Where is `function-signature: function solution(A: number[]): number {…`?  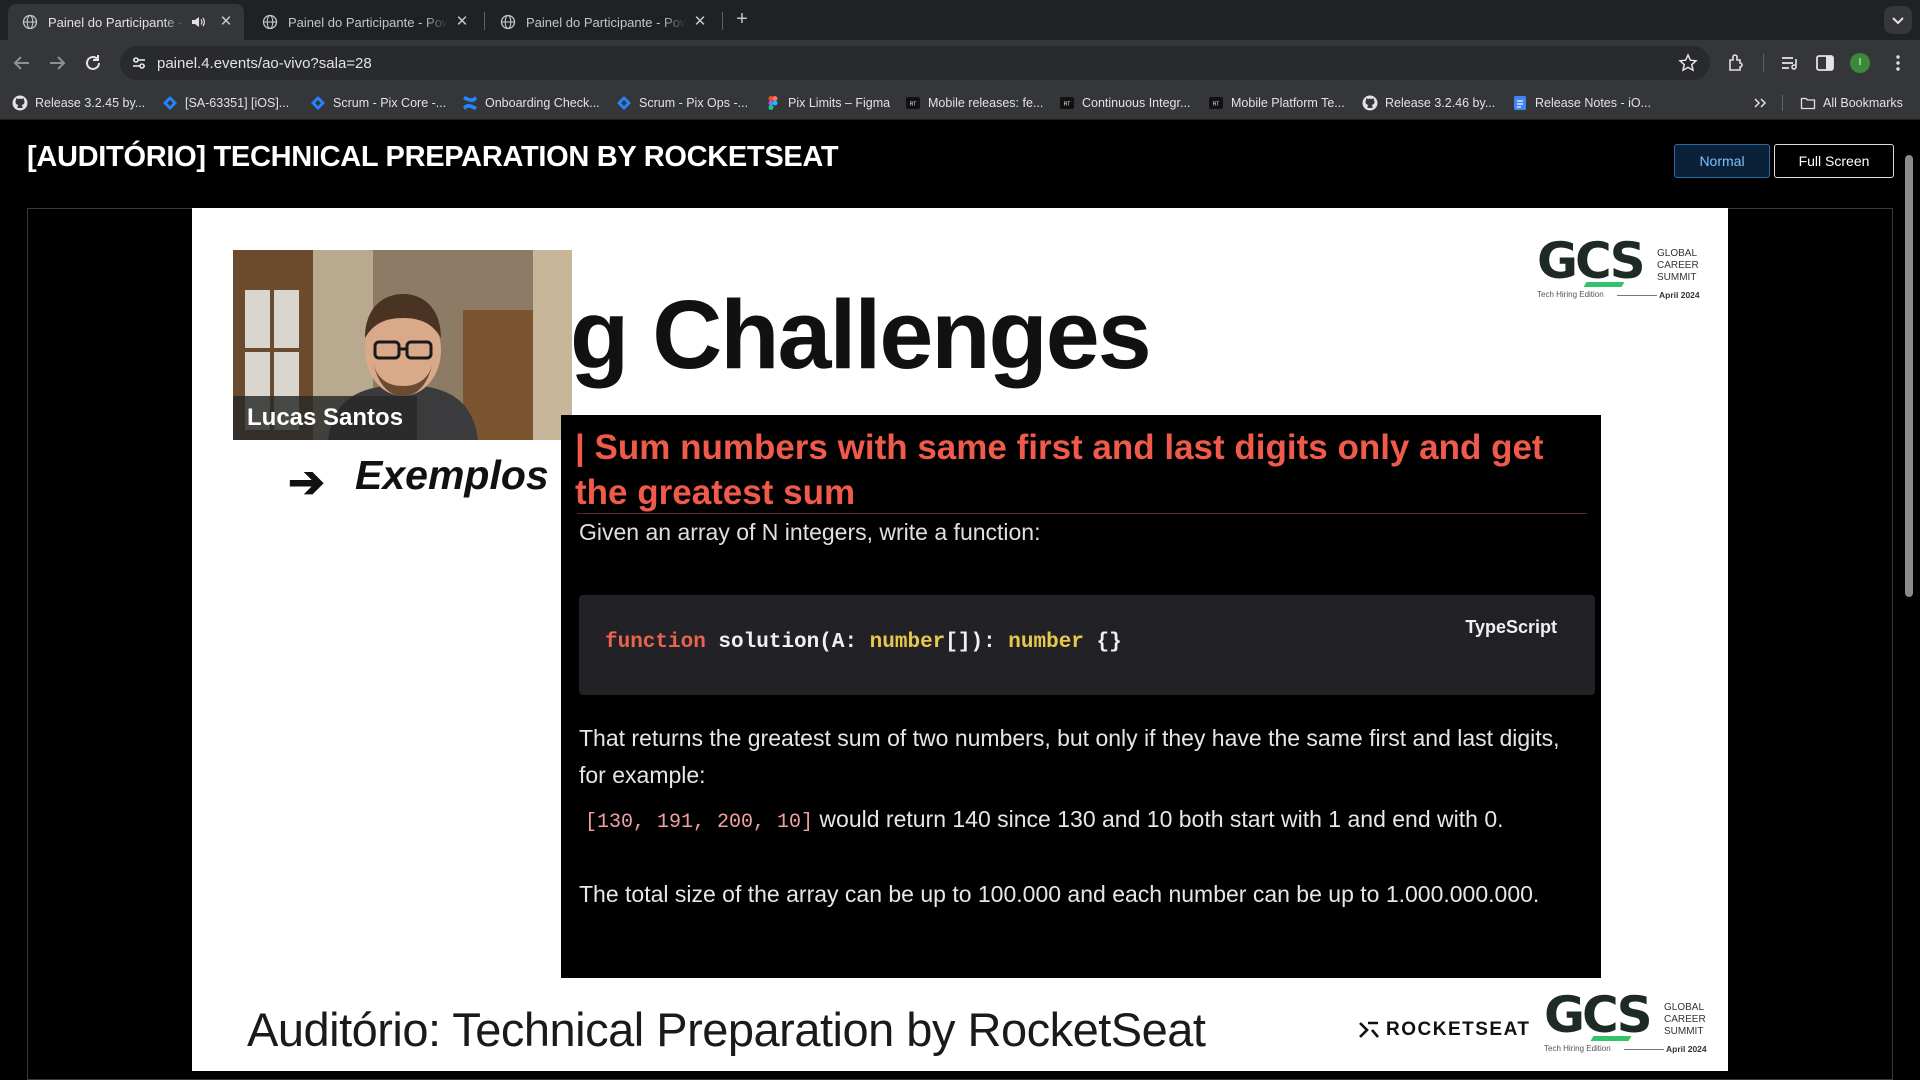
function-signature: function solution(A: number[]): number {… is located at coordinates (863, 642).